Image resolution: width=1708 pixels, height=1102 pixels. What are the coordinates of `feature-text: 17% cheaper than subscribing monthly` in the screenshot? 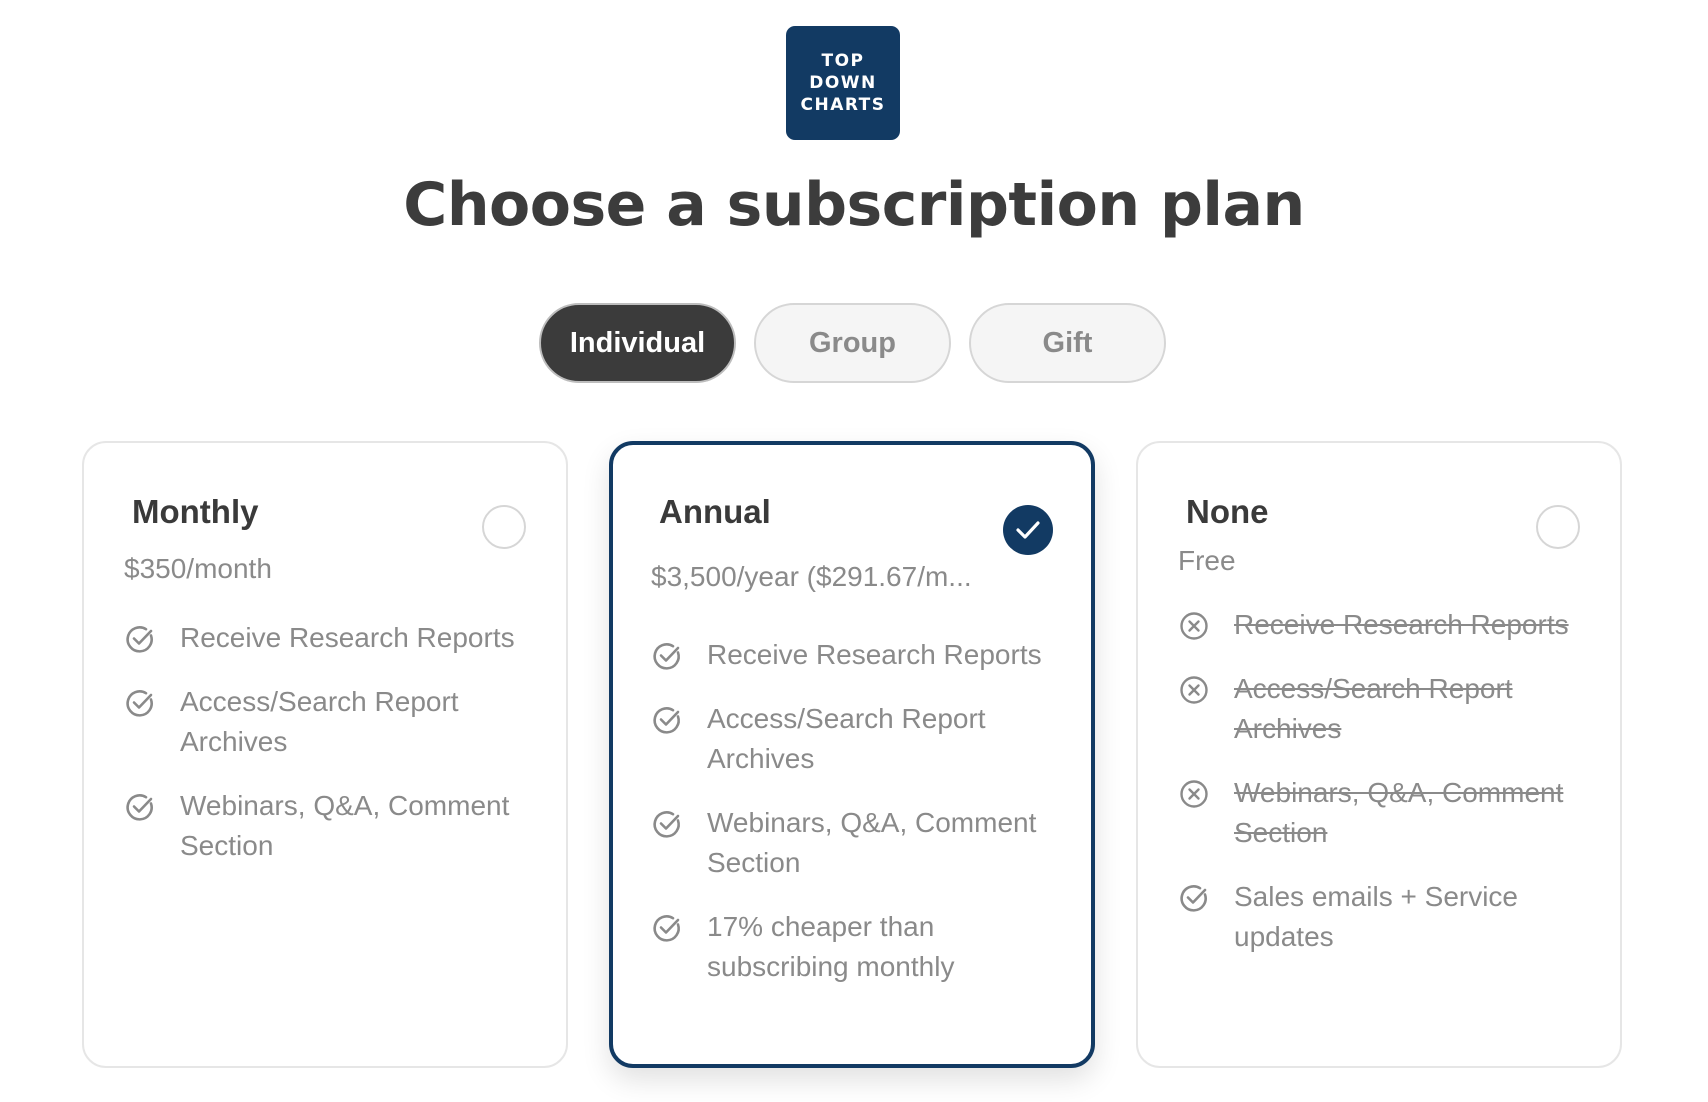 It's located at (831, 946).